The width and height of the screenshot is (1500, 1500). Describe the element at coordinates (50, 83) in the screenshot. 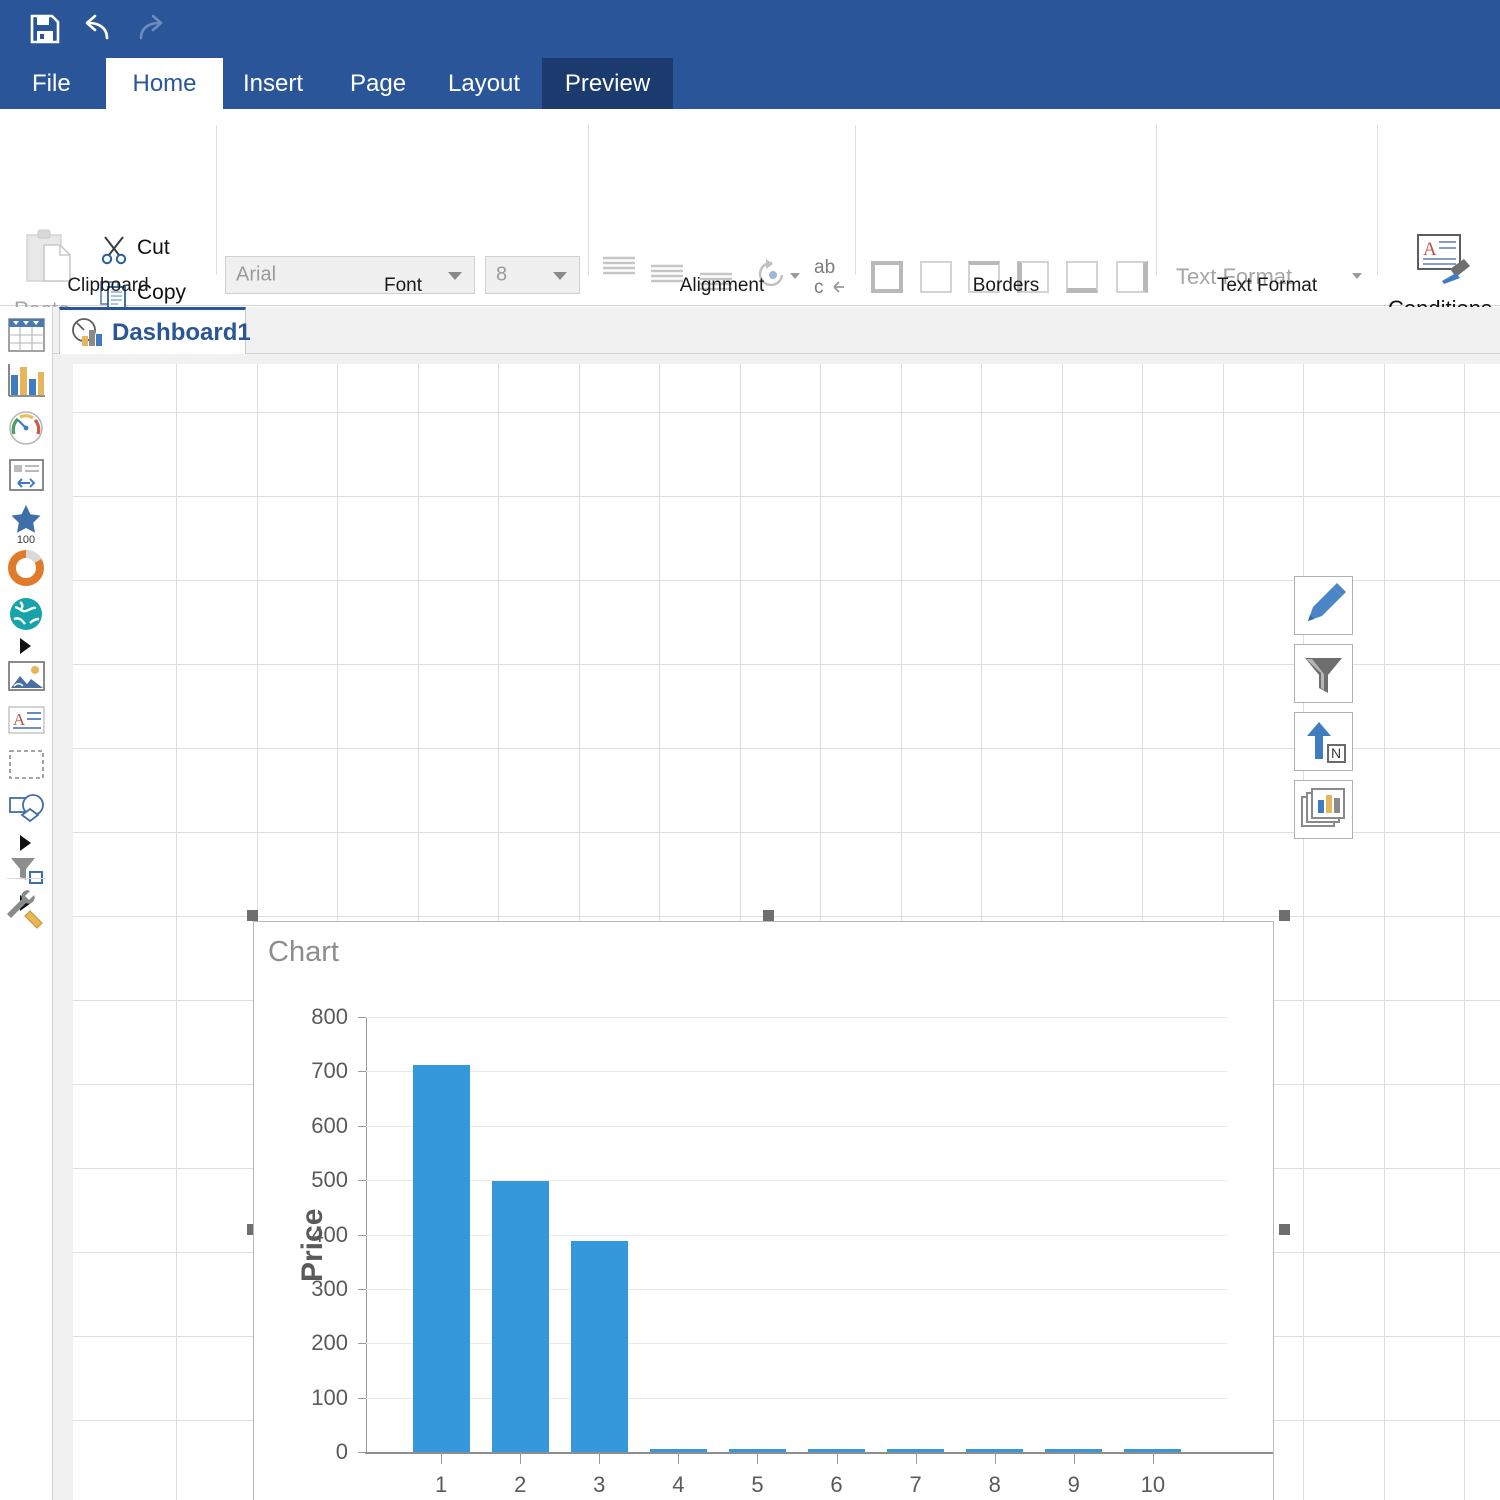

I see `ribbon-tab-file: File` at that location.